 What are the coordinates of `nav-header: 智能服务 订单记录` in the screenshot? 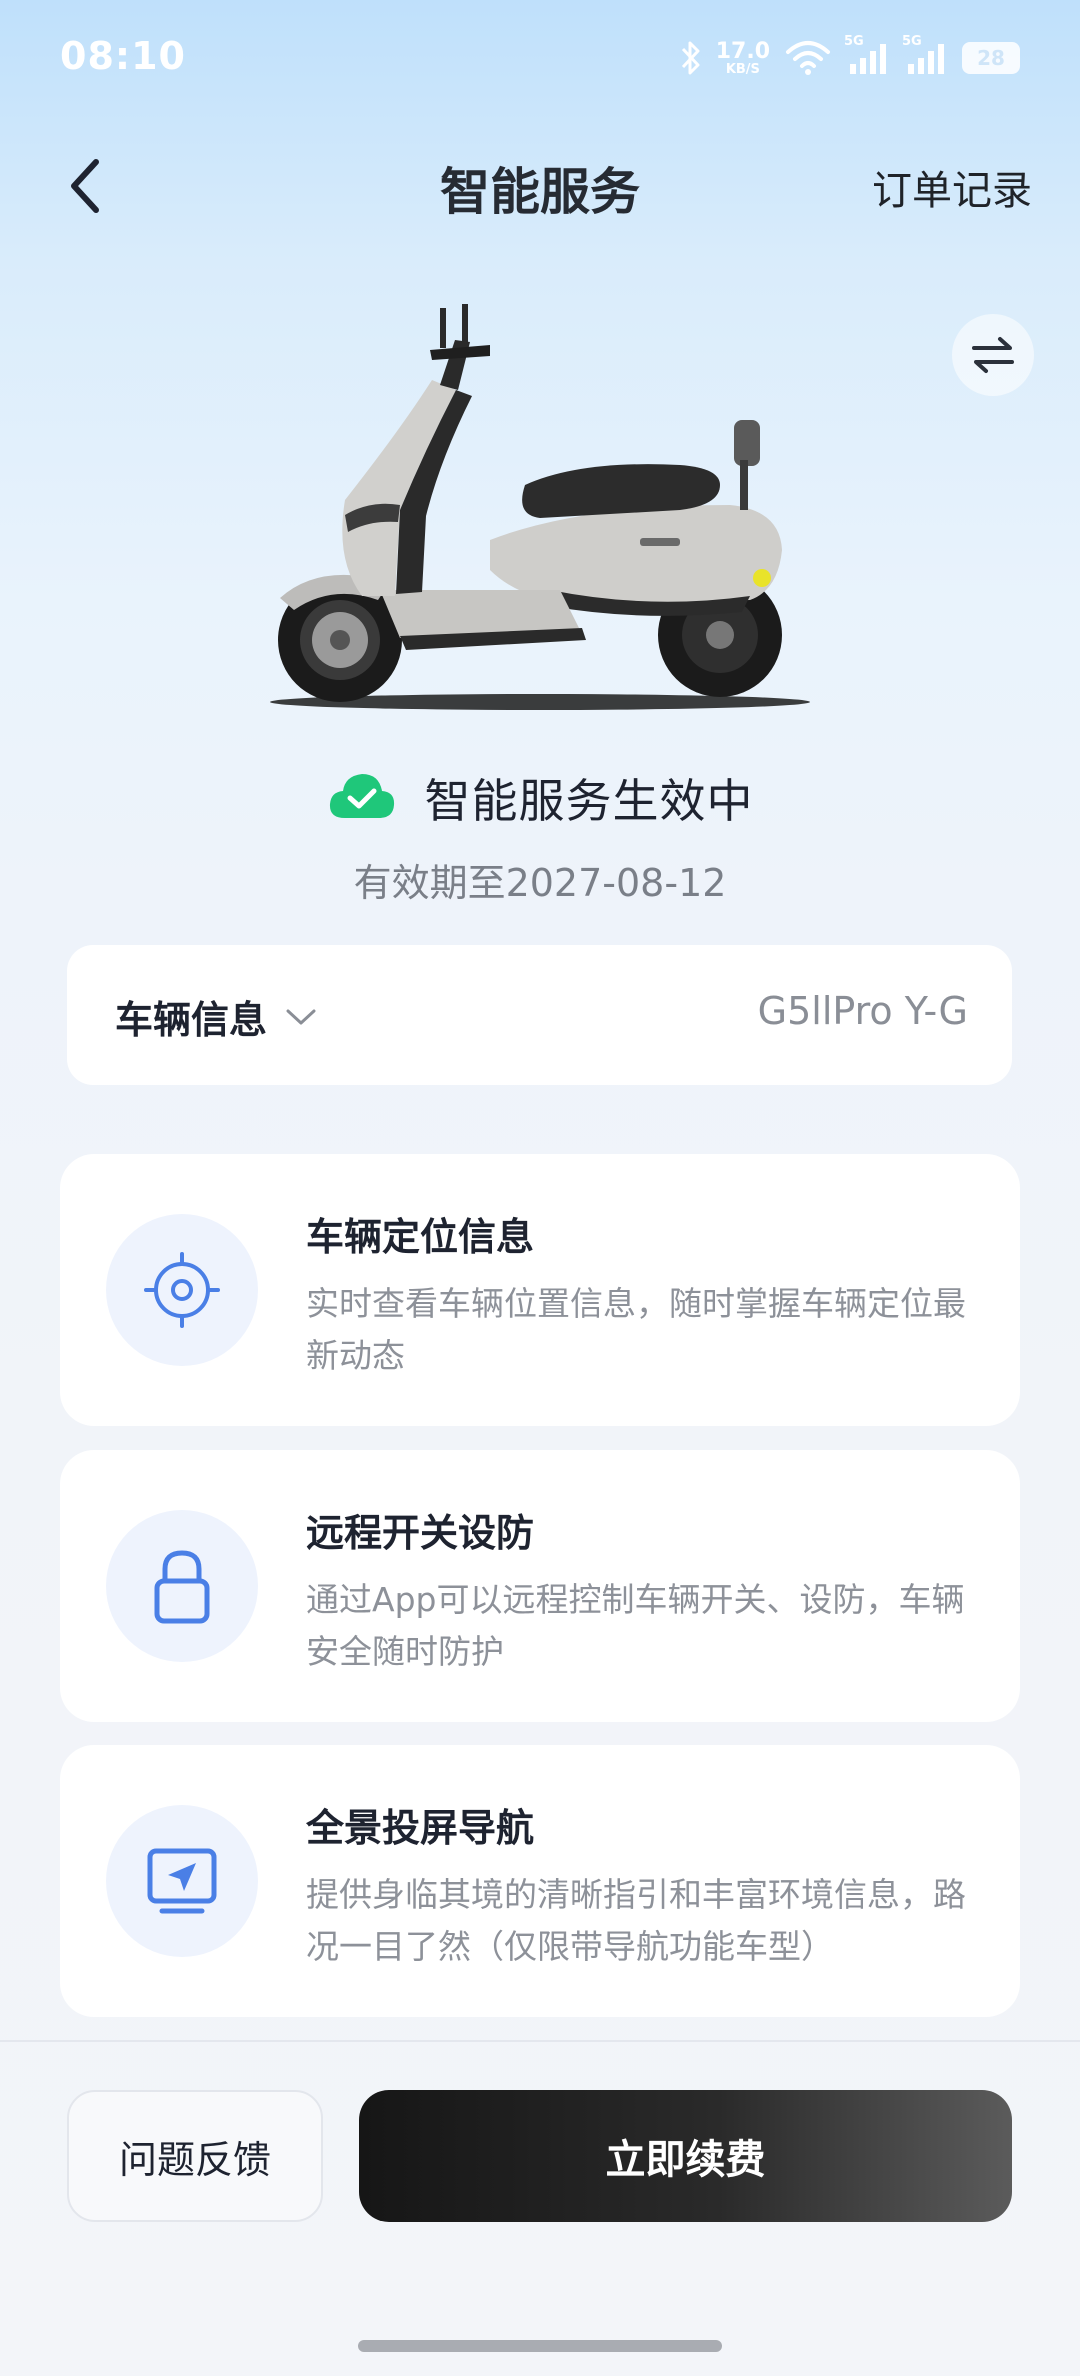 It's located at (540, 185).